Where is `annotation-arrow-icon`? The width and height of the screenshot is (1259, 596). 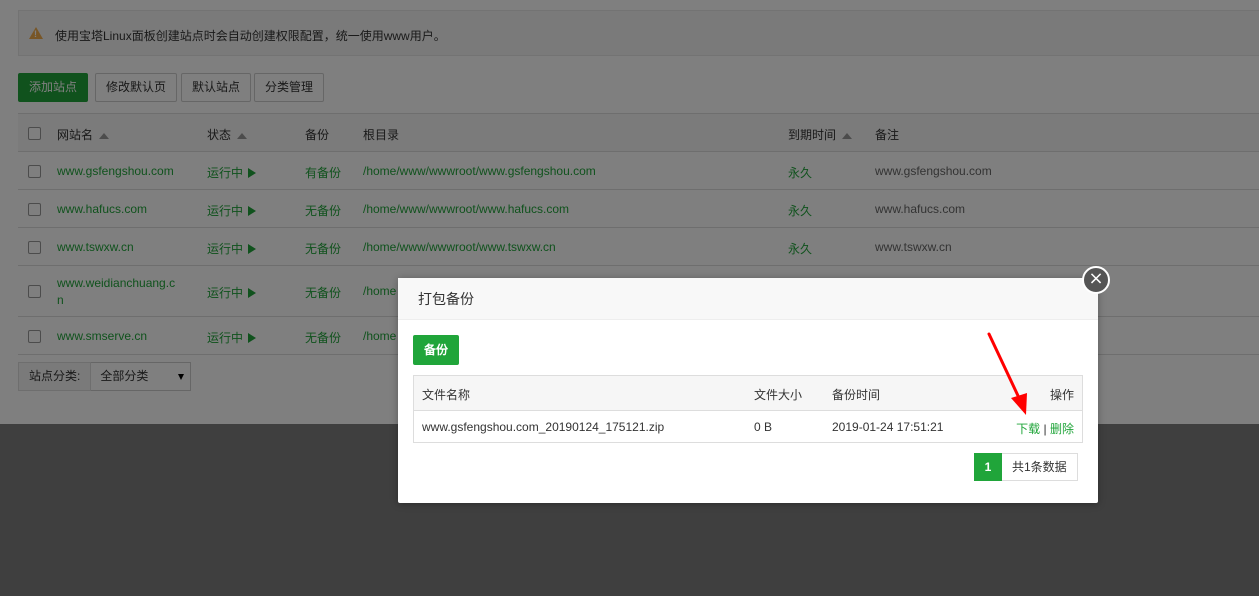
annotation-arrow-icon is located at coordinates (1007, 373).